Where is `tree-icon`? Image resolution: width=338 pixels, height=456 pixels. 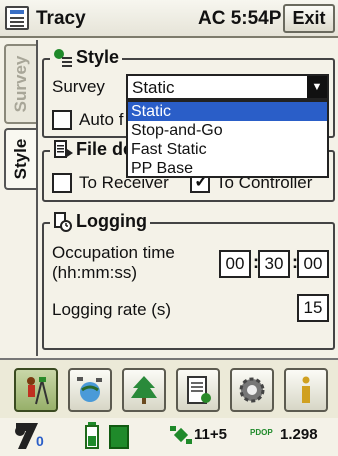 tree-icon is located at coordinates (144, 390).